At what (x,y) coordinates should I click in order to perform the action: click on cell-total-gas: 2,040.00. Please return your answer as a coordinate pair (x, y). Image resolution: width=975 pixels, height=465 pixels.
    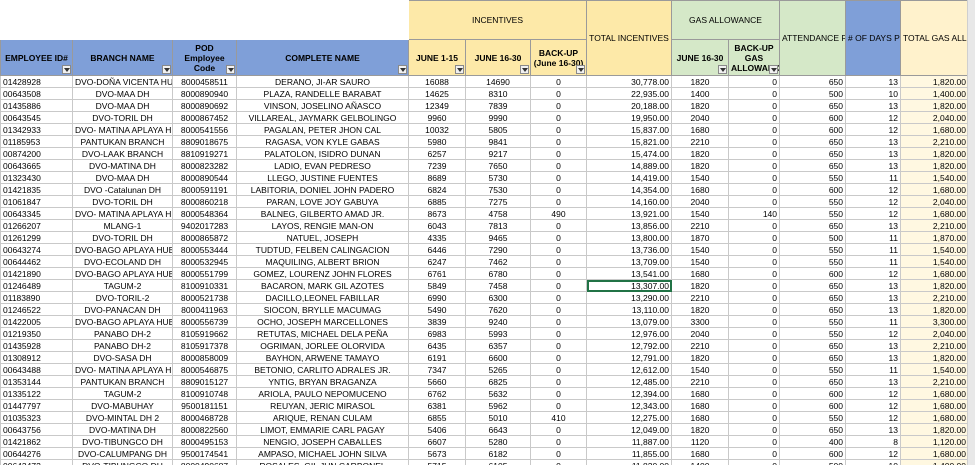
    Looking at the image, I should click on (934, 333).